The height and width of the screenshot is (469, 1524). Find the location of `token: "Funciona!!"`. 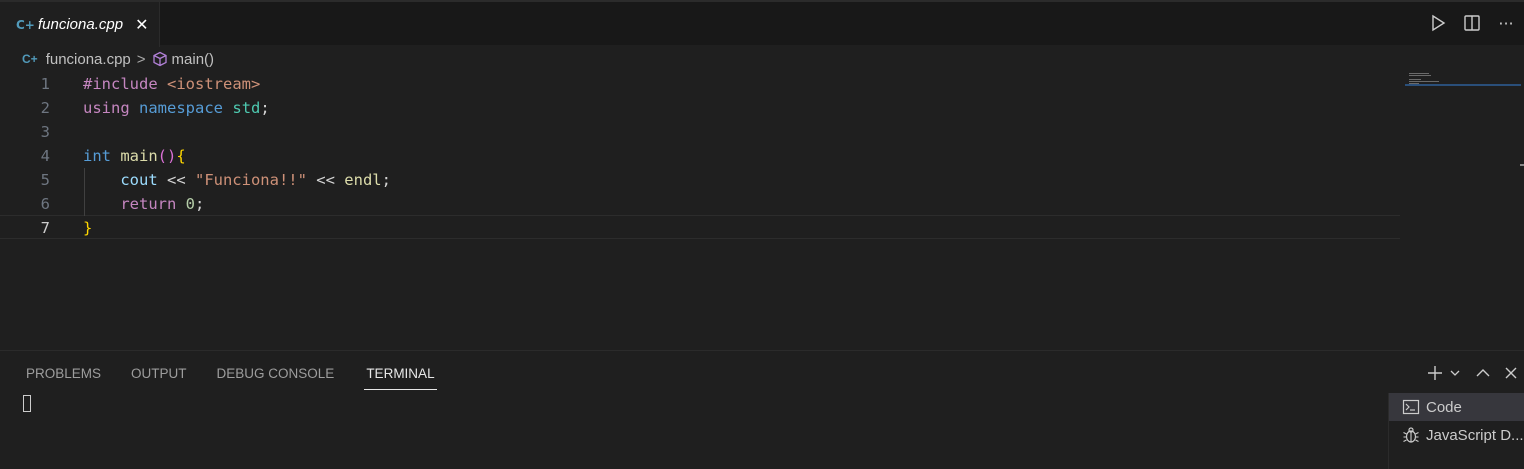

token: "Funciona!!" is located at coordinates (250, 180).